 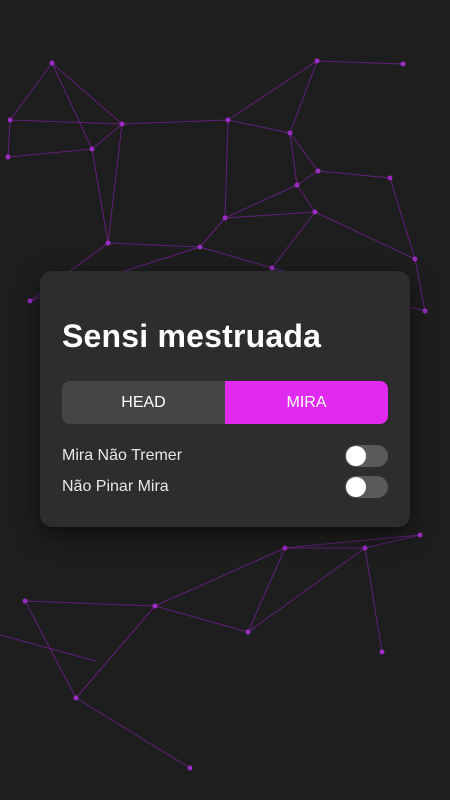 I want to click on tab-bar: HEAD MIRA, so click(x=225, y=402).